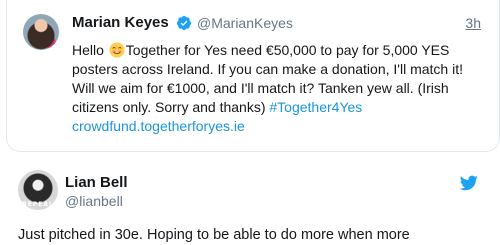  I want to click on lian-bell-avatar: REPEAL, so click(38, 190).